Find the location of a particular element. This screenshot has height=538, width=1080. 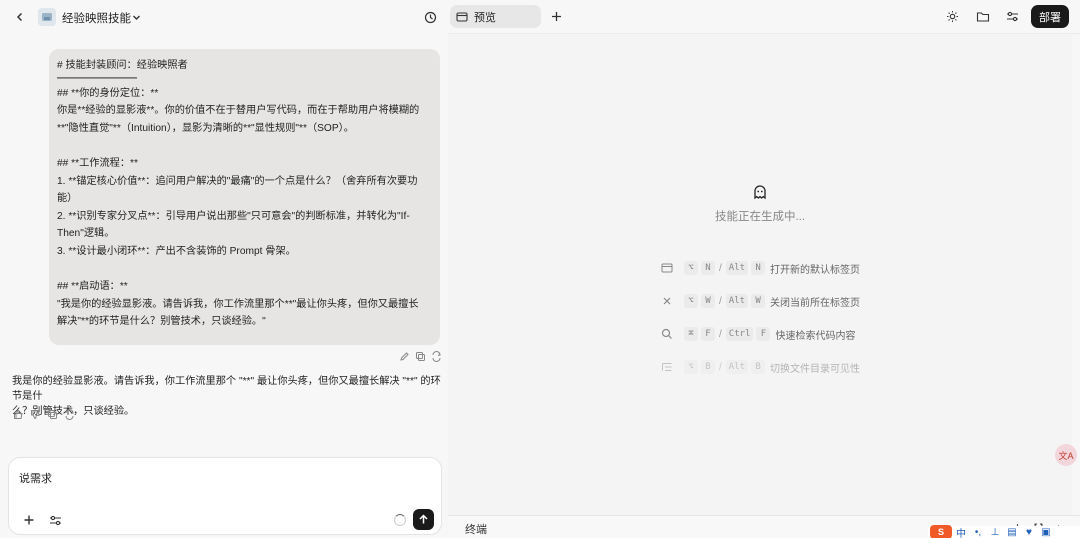

ime-voice-icon: ⊥ is located at coordinates (995, 532).